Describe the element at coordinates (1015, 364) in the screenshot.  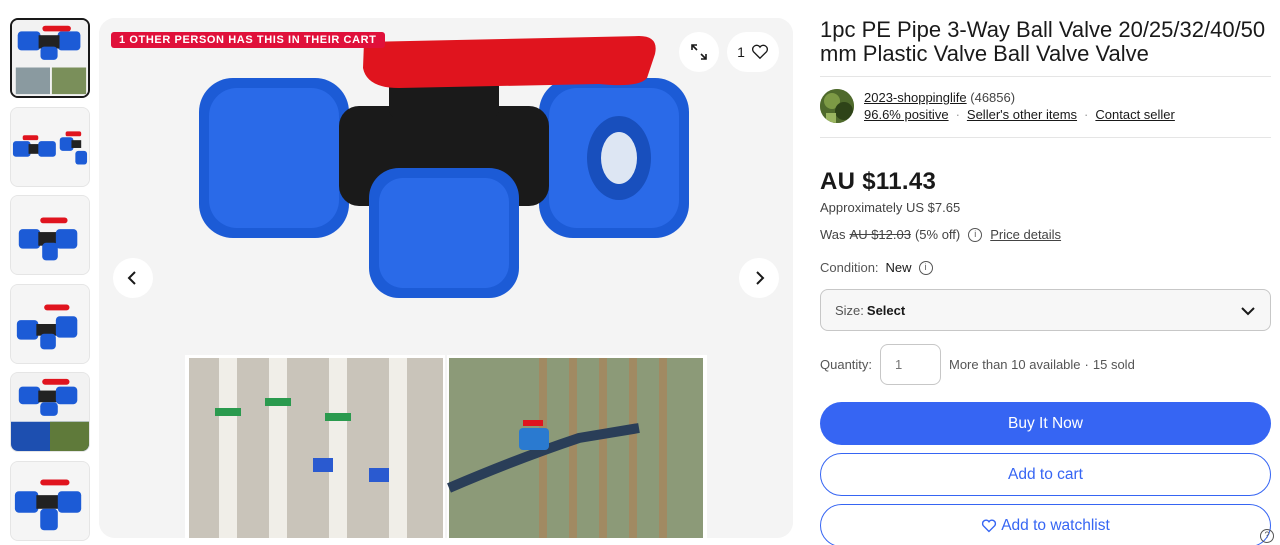
I see `available-count: More than 10 available` at that location.